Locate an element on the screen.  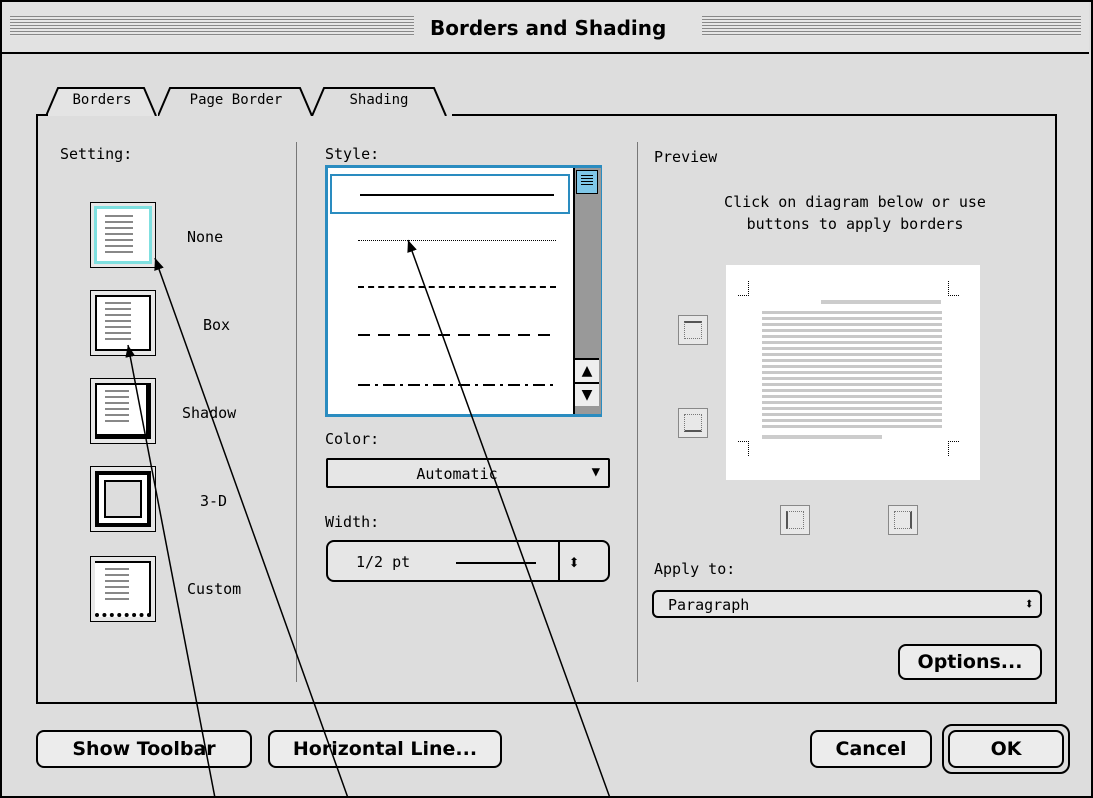
color-heading: Color: is located at coordinates (352, 439).